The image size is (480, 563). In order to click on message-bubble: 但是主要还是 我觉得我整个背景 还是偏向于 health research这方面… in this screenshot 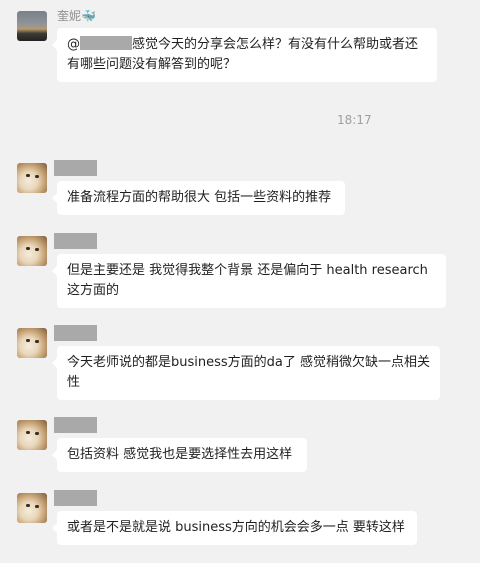, I will do `click(249, 281)`.